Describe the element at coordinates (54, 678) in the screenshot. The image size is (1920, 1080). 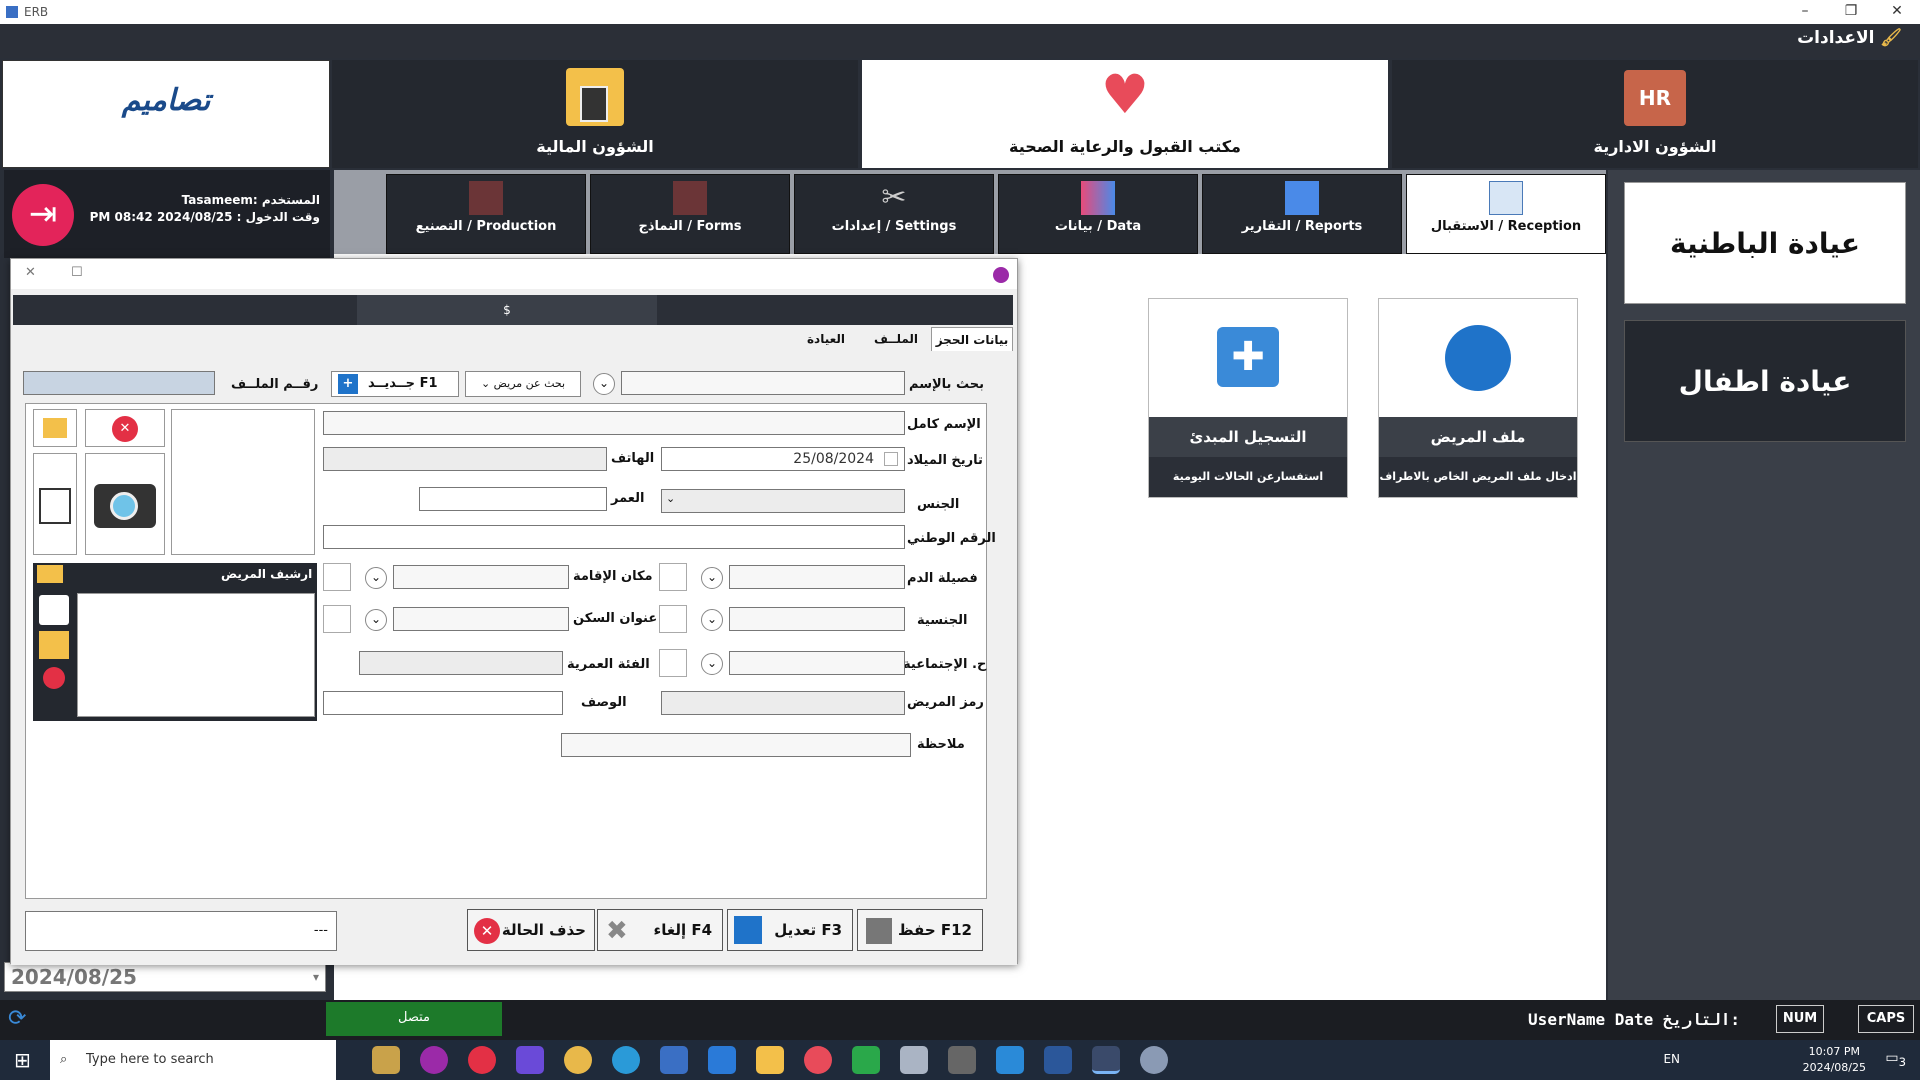
I see `delete-archive-icon` at that location.